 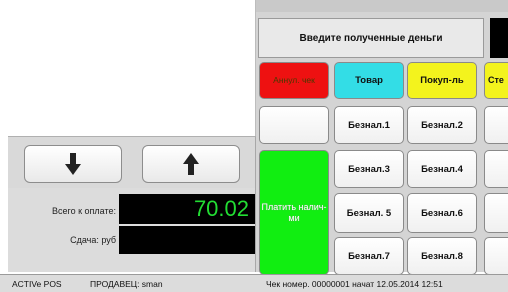 I want to click on arrow-down-icon, so click(x=73, y=164).